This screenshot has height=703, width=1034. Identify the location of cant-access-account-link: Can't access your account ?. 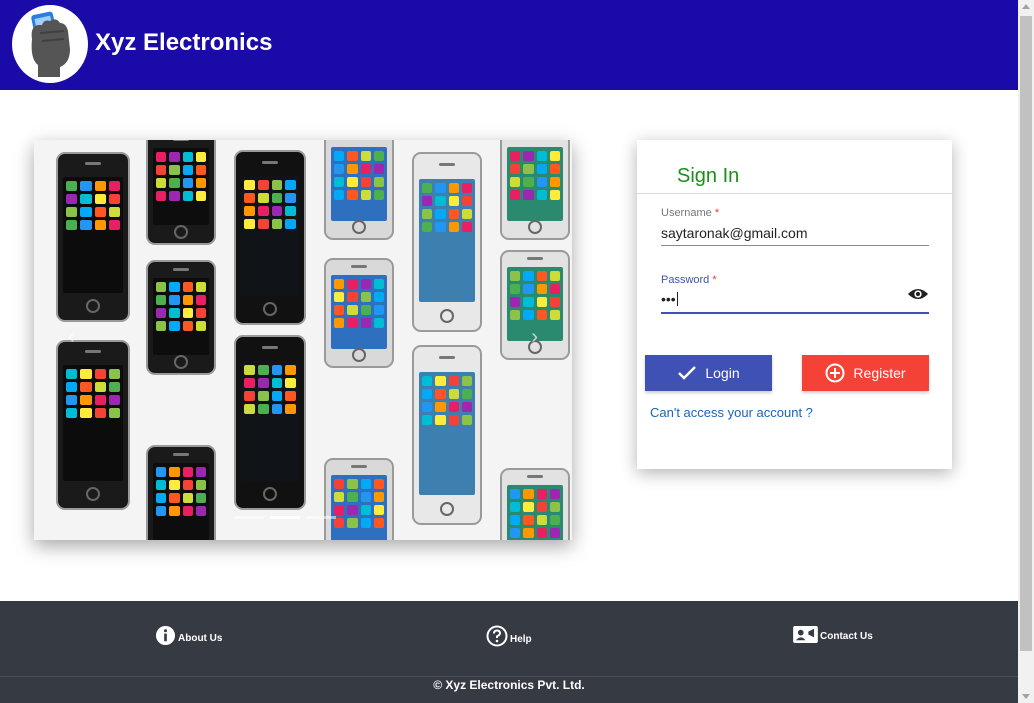
(731, 412).